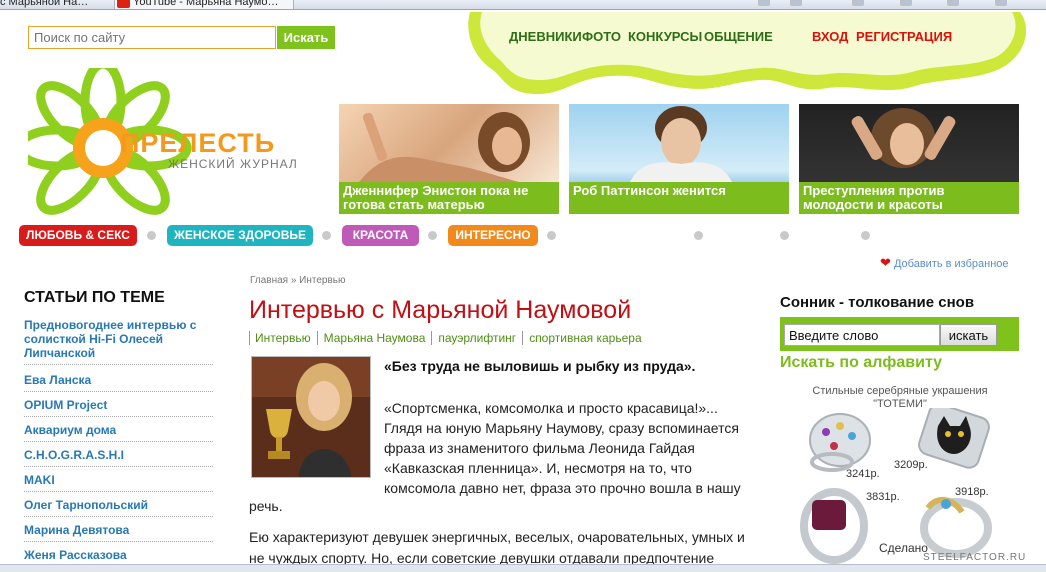  I want to click on ad-note: Сделано, so click(903, 548).